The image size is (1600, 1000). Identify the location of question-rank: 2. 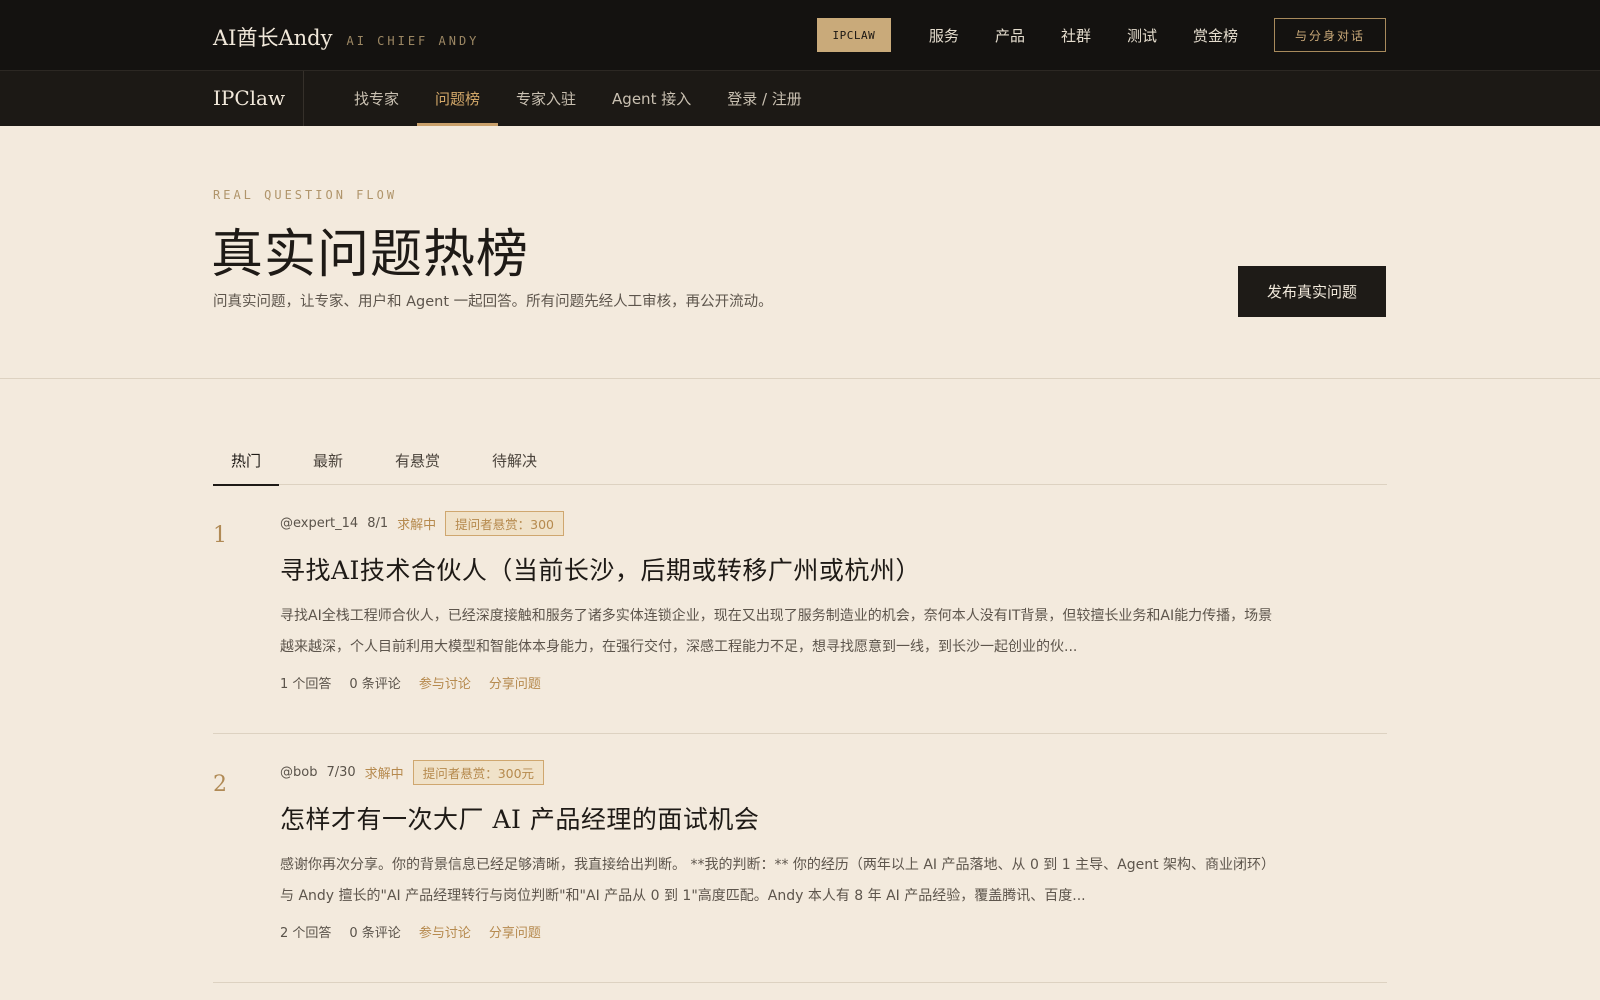
(220, 784).